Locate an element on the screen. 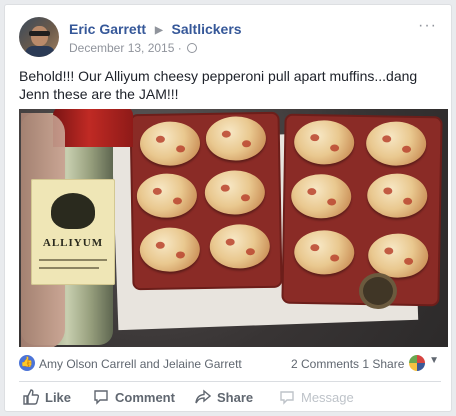 The width and height of the screenshot is (456, 416). caret-right-icon: ▶ is located at coordinates (158, 30).